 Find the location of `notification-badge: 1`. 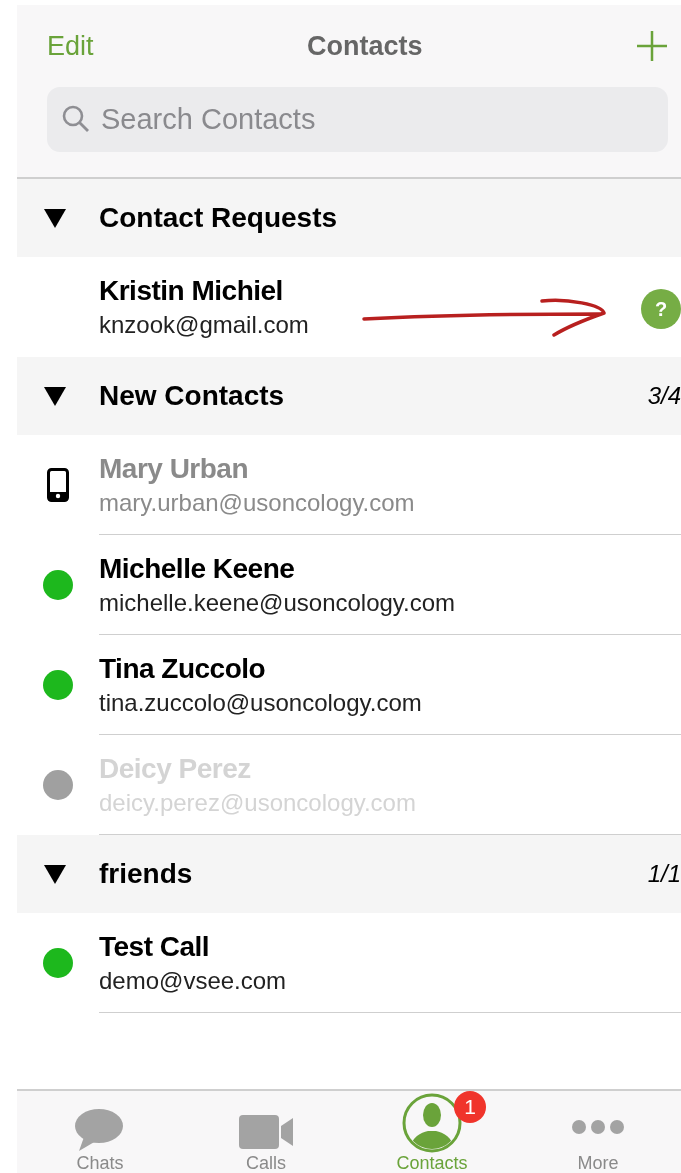

notification-badge: 1 is located at coordinates (470, 1107).